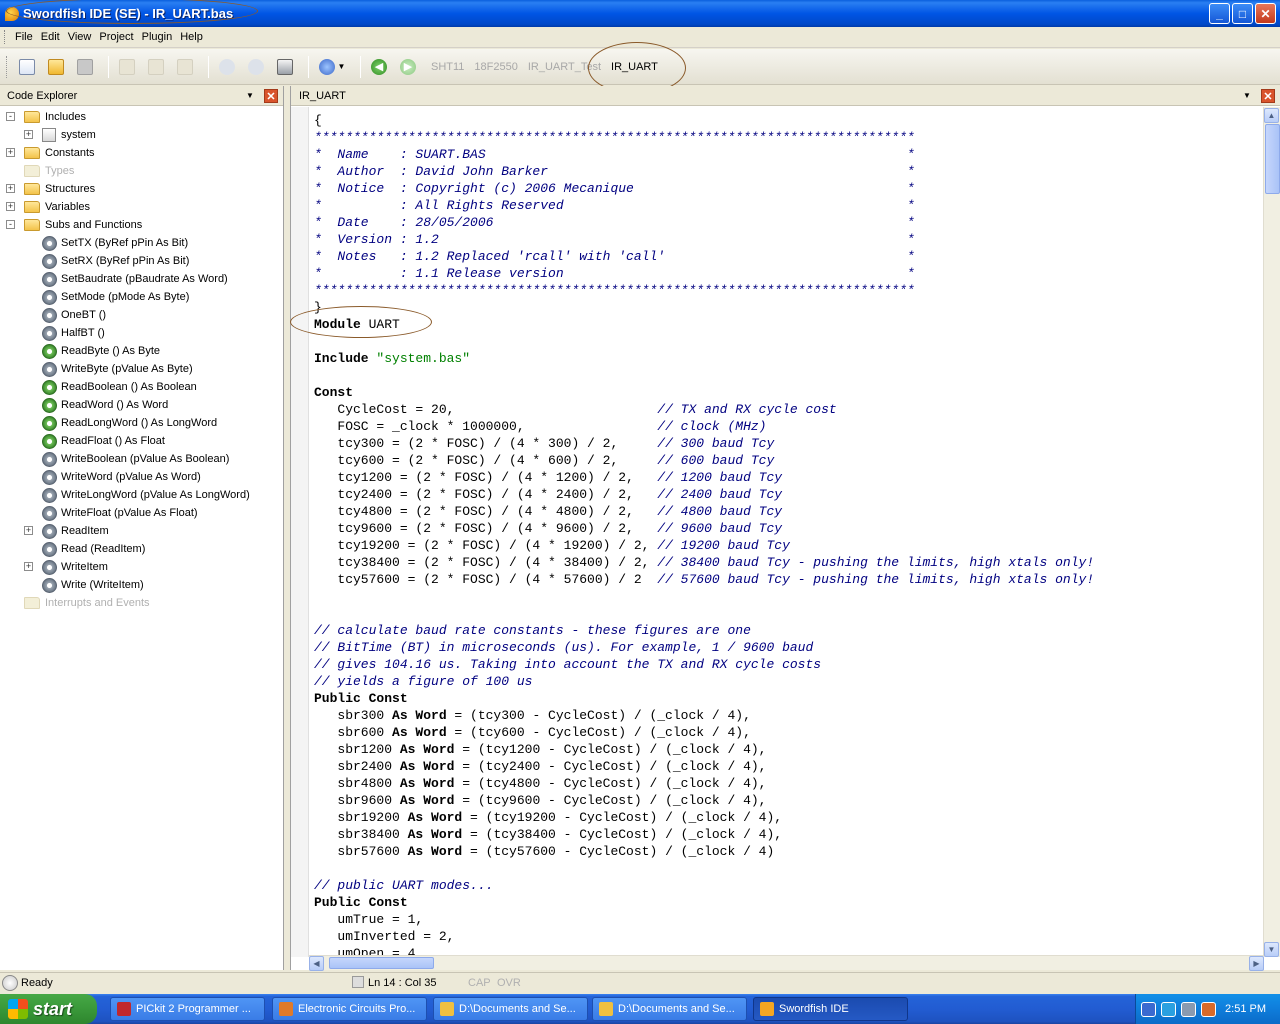 This screenshot has height=1024, width=1280. I want to click on print-icon, so click(285, 67).